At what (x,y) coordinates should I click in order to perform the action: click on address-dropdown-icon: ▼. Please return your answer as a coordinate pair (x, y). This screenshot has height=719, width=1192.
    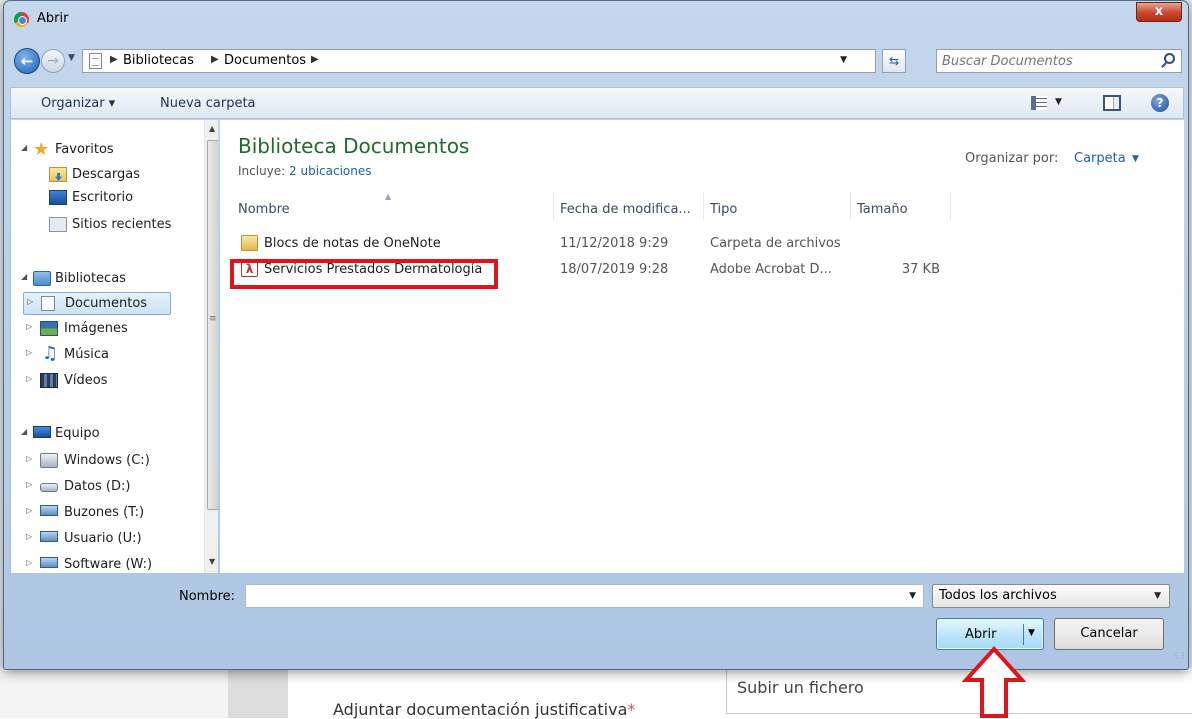
    Looking at the image, I should click on (843, 60).